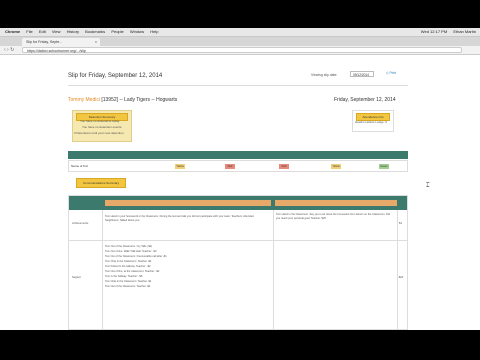  Describe the element at coordinates (128, 286) in the screenshot. I see `cell-text: Tom Out of the Classroom: Teacher -$2` at that location.